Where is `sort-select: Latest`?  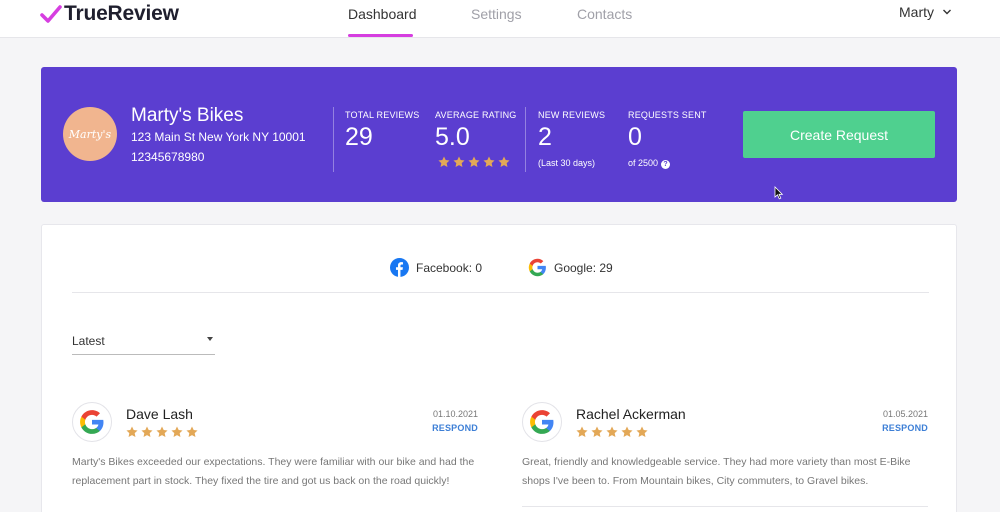 sort-select: Latest is located at coordinates (143, 342).